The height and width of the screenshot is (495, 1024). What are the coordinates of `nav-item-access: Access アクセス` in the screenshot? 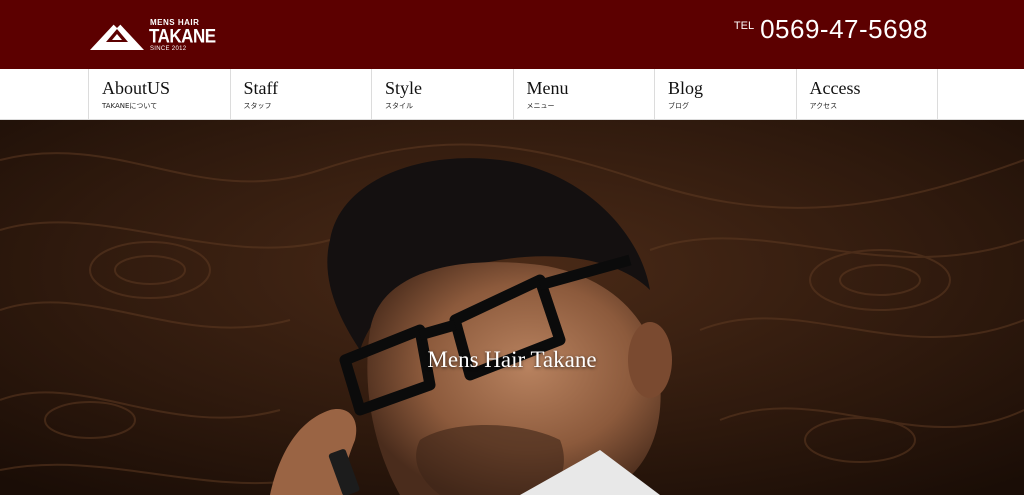 It's located at (867, 94).